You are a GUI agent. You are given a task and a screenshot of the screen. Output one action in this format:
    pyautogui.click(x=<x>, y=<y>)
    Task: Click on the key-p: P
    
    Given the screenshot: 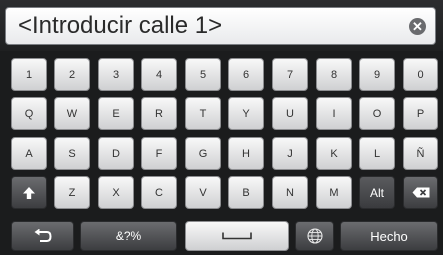 What is the action you would take?
    pyautogui.click(x=420, y=113)
    